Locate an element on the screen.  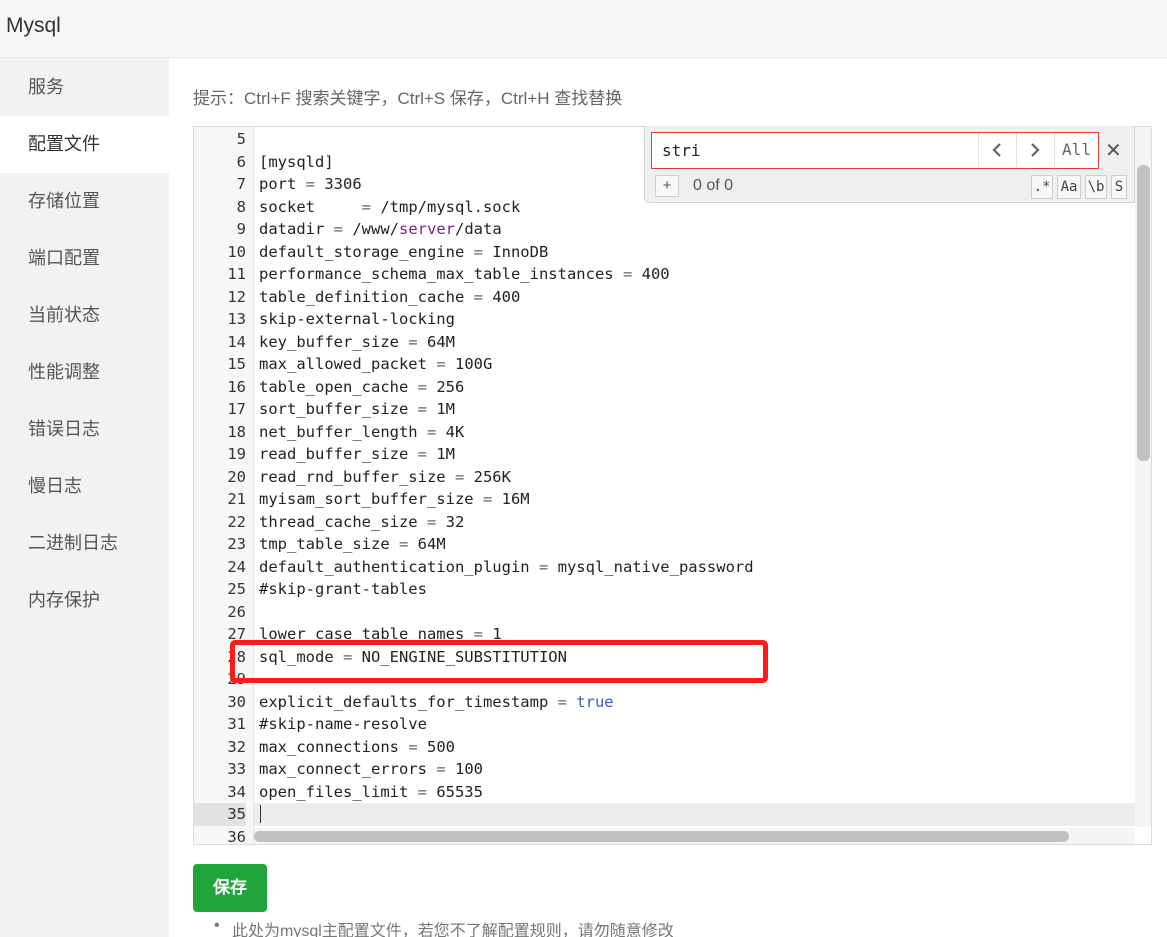
code-line: #skip-name-resolve is located at coordinates (702, 724).